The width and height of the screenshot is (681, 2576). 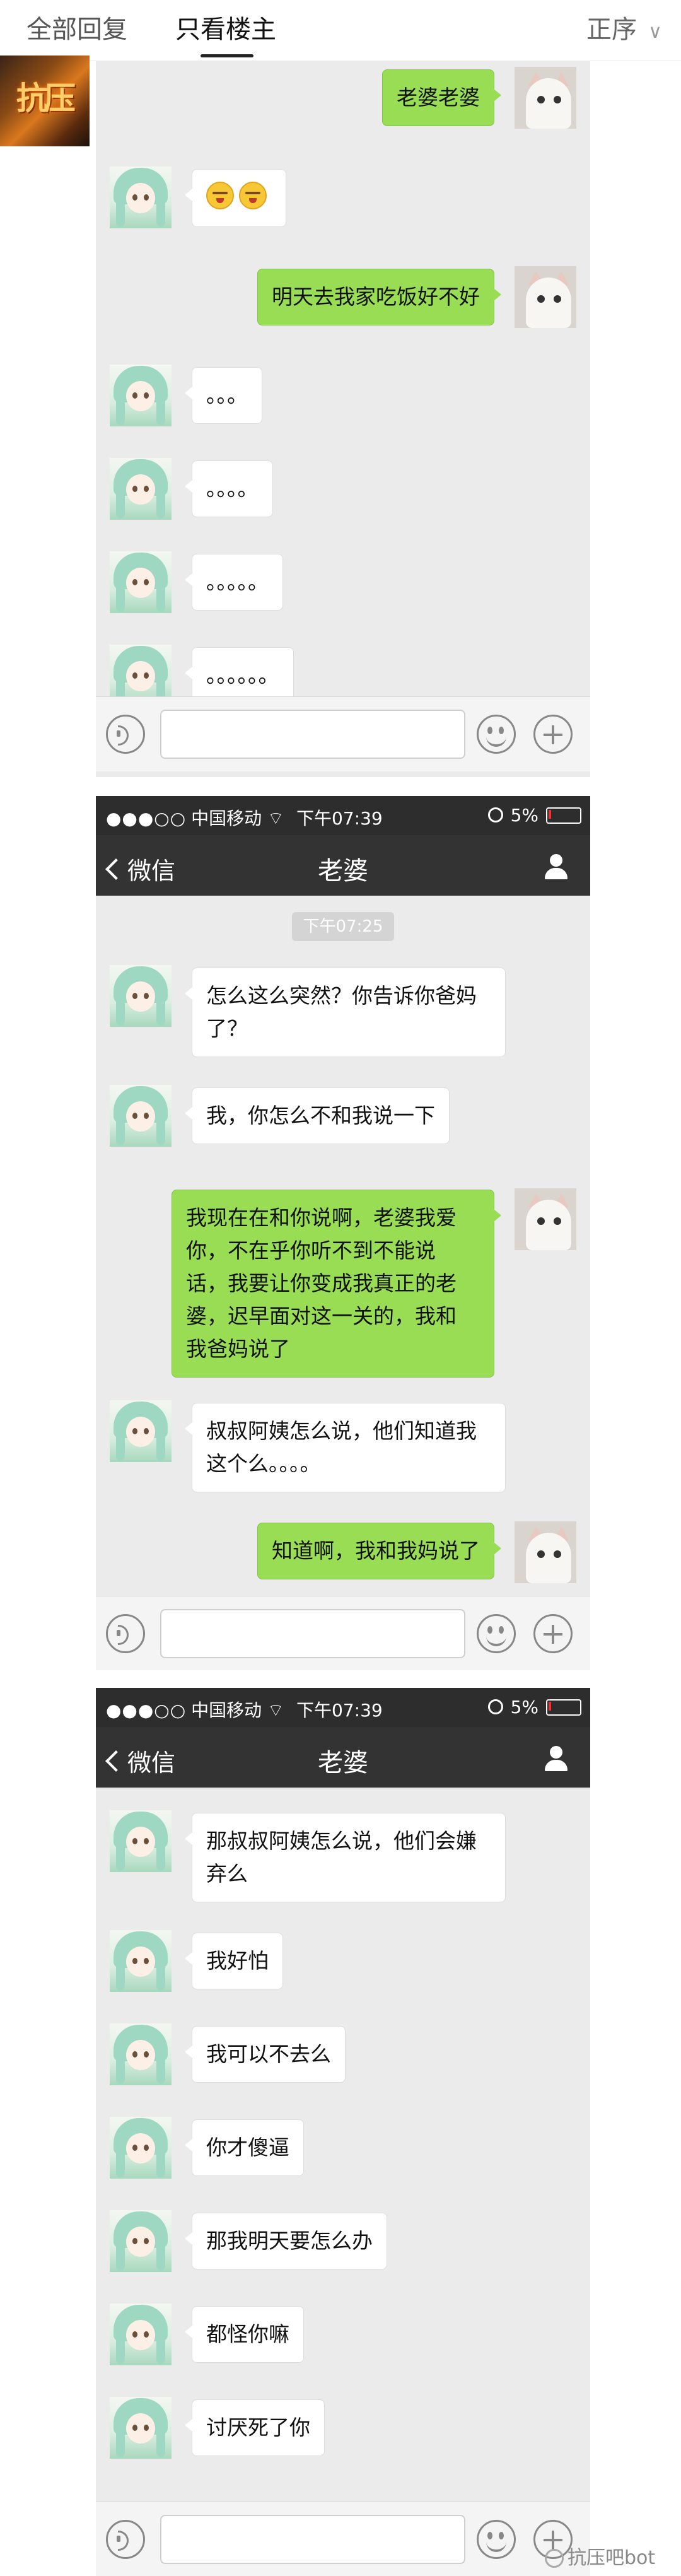 I want to click on message-bubble-received: 我好怕, so click(x=234, y=1961).